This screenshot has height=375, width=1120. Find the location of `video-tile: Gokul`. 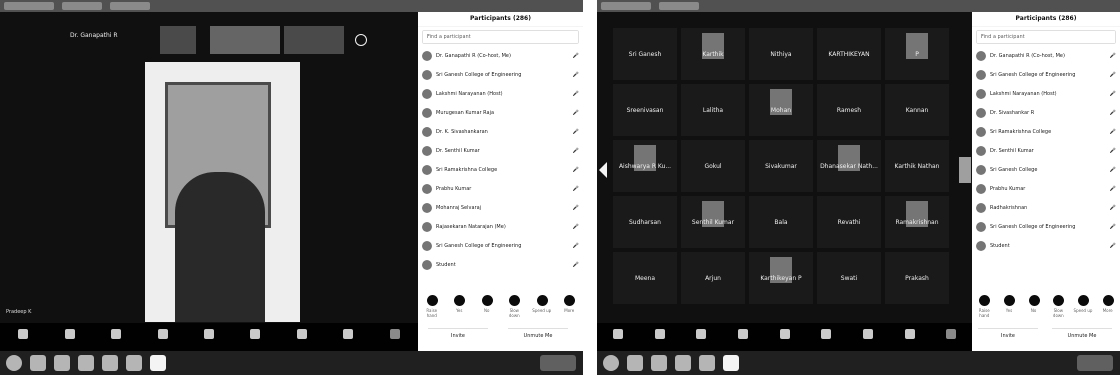

video-tile: Gokul is located at coordinates (713, 166).